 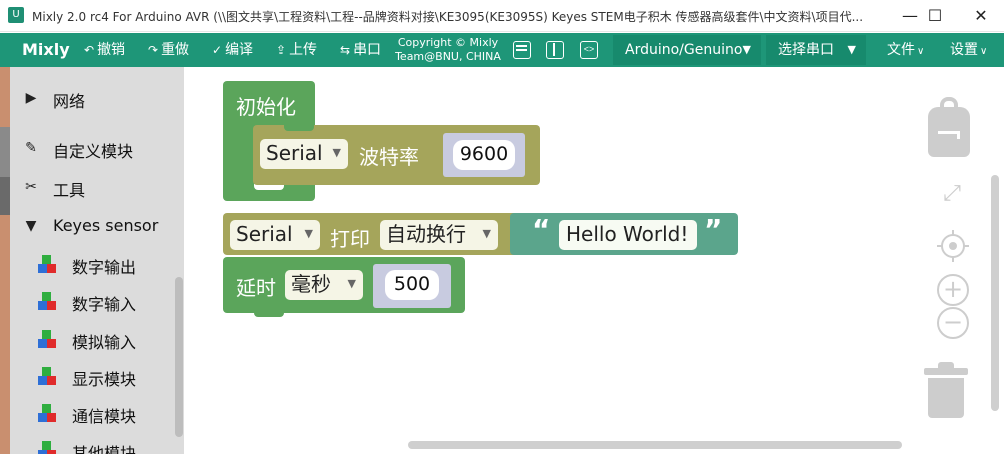 What do you see at coordinates (111, 50) in the screenshot?
I see `undo-label: 撤销` at bounding box center [111, 50].